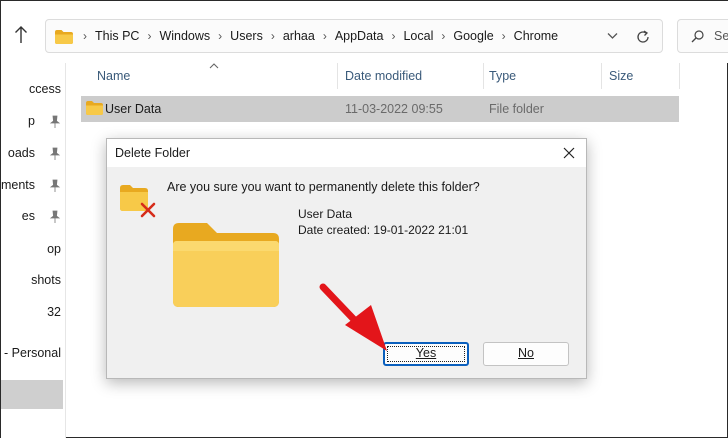 This screenshot has width=728, height=438. I want to click on breadcrumb-appdata: AppData, so click(359, 36).